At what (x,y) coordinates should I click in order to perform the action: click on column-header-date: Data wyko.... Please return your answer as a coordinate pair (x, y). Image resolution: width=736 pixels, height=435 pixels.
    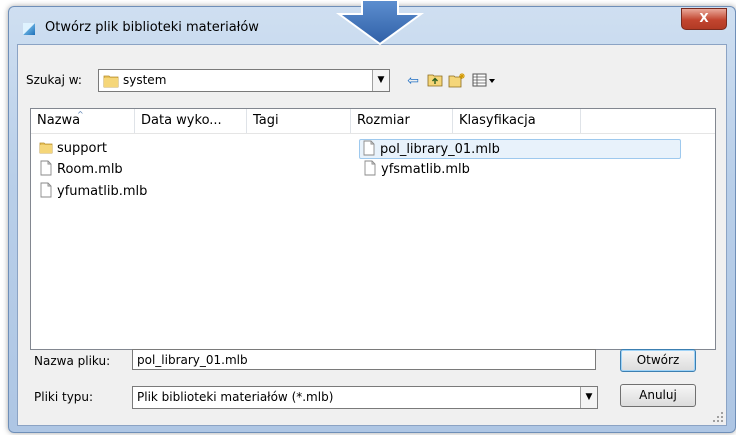
    Looking at the image, I should click on (191, 121).